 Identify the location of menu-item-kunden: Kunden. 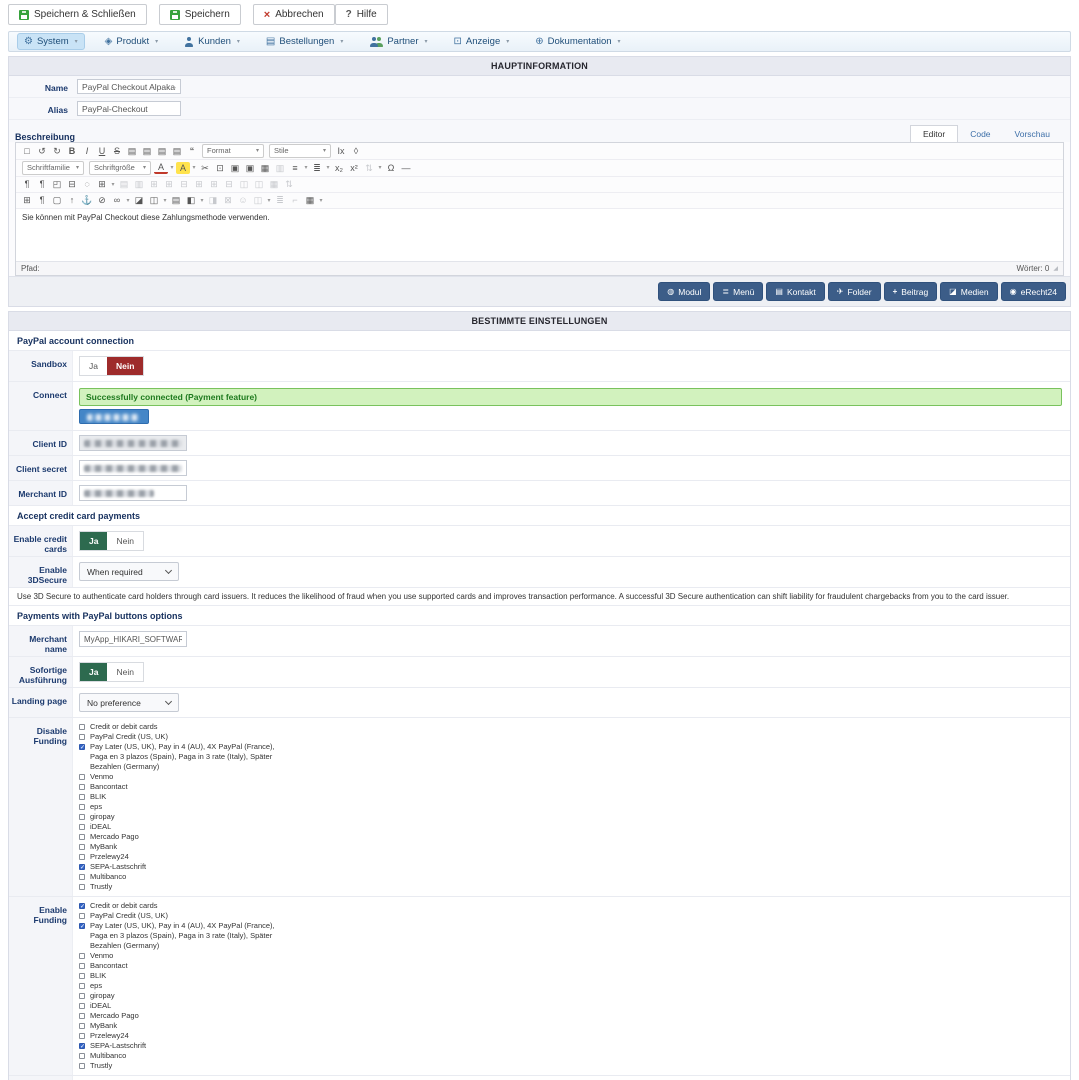
(212, 41).